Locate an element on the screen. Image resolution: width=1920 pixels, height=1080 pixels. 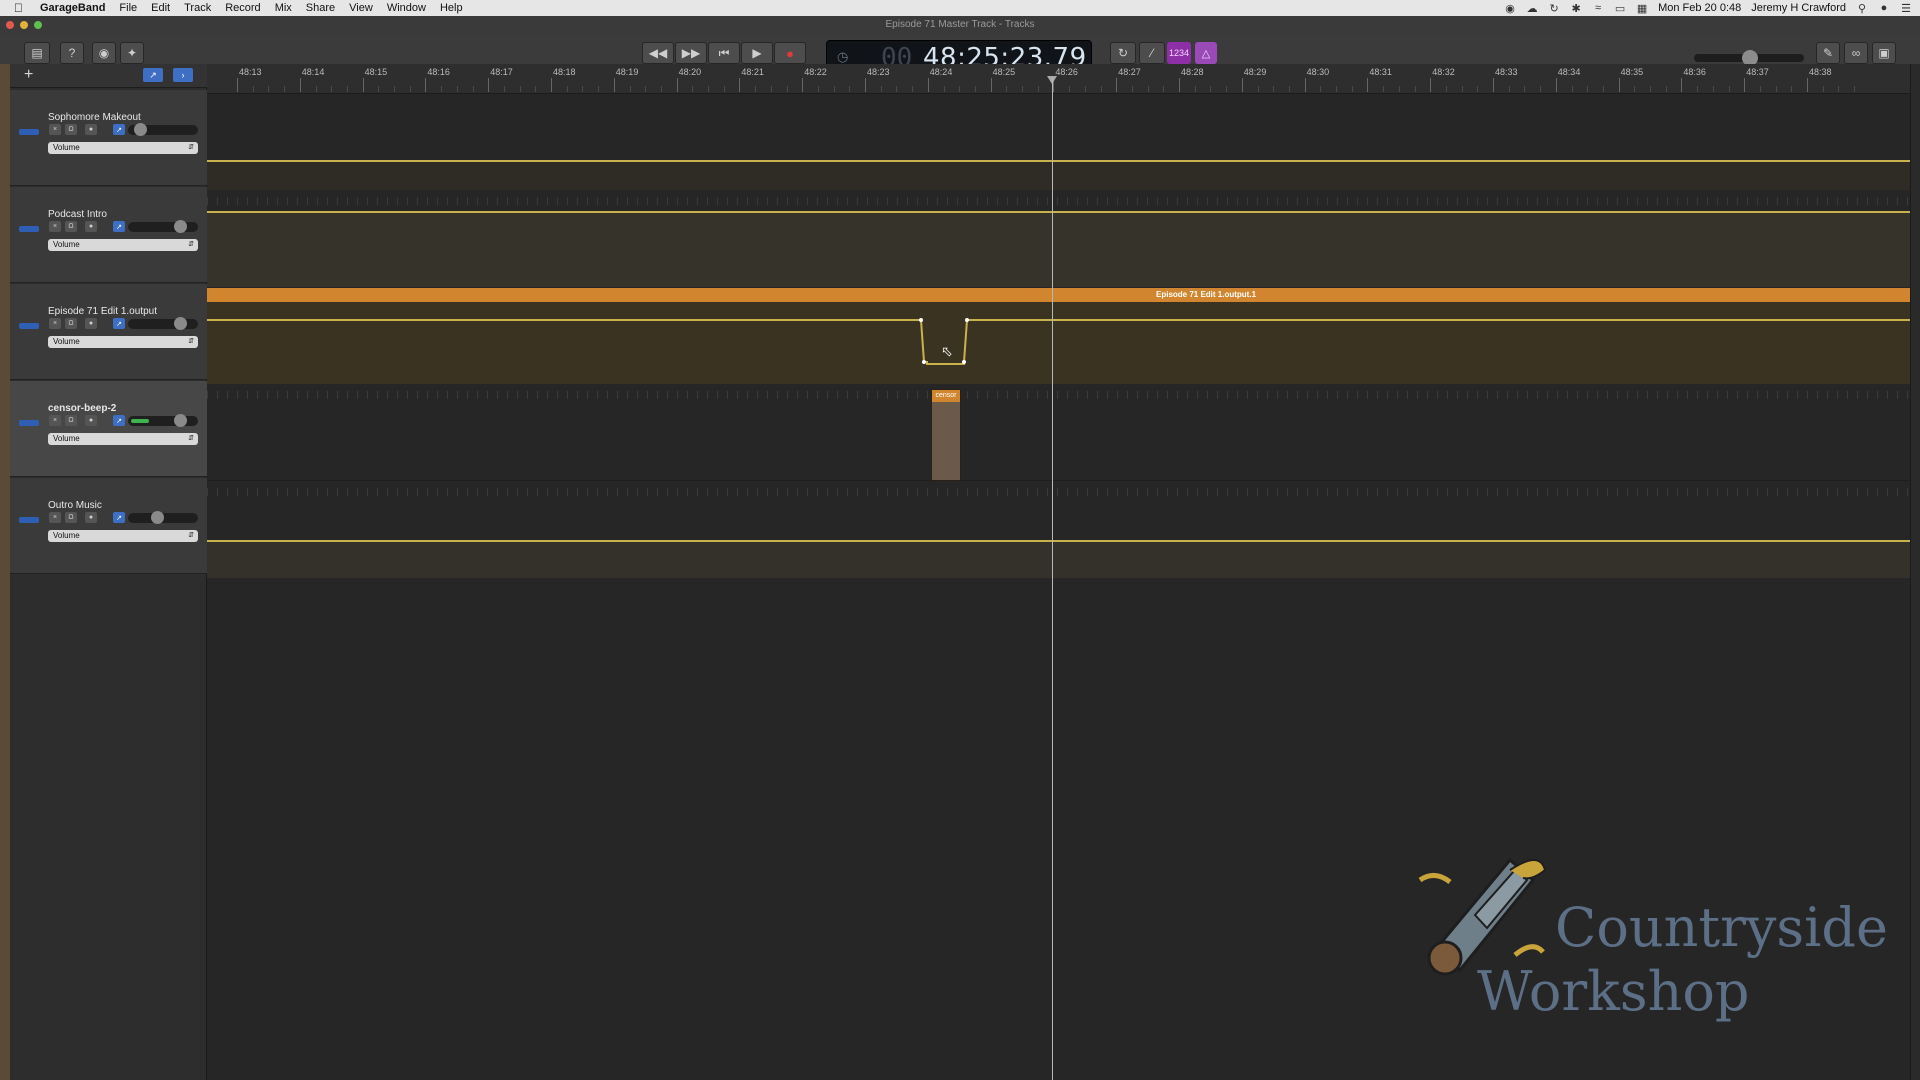
library-icon: ▤ is located at coordinates (37, 53).